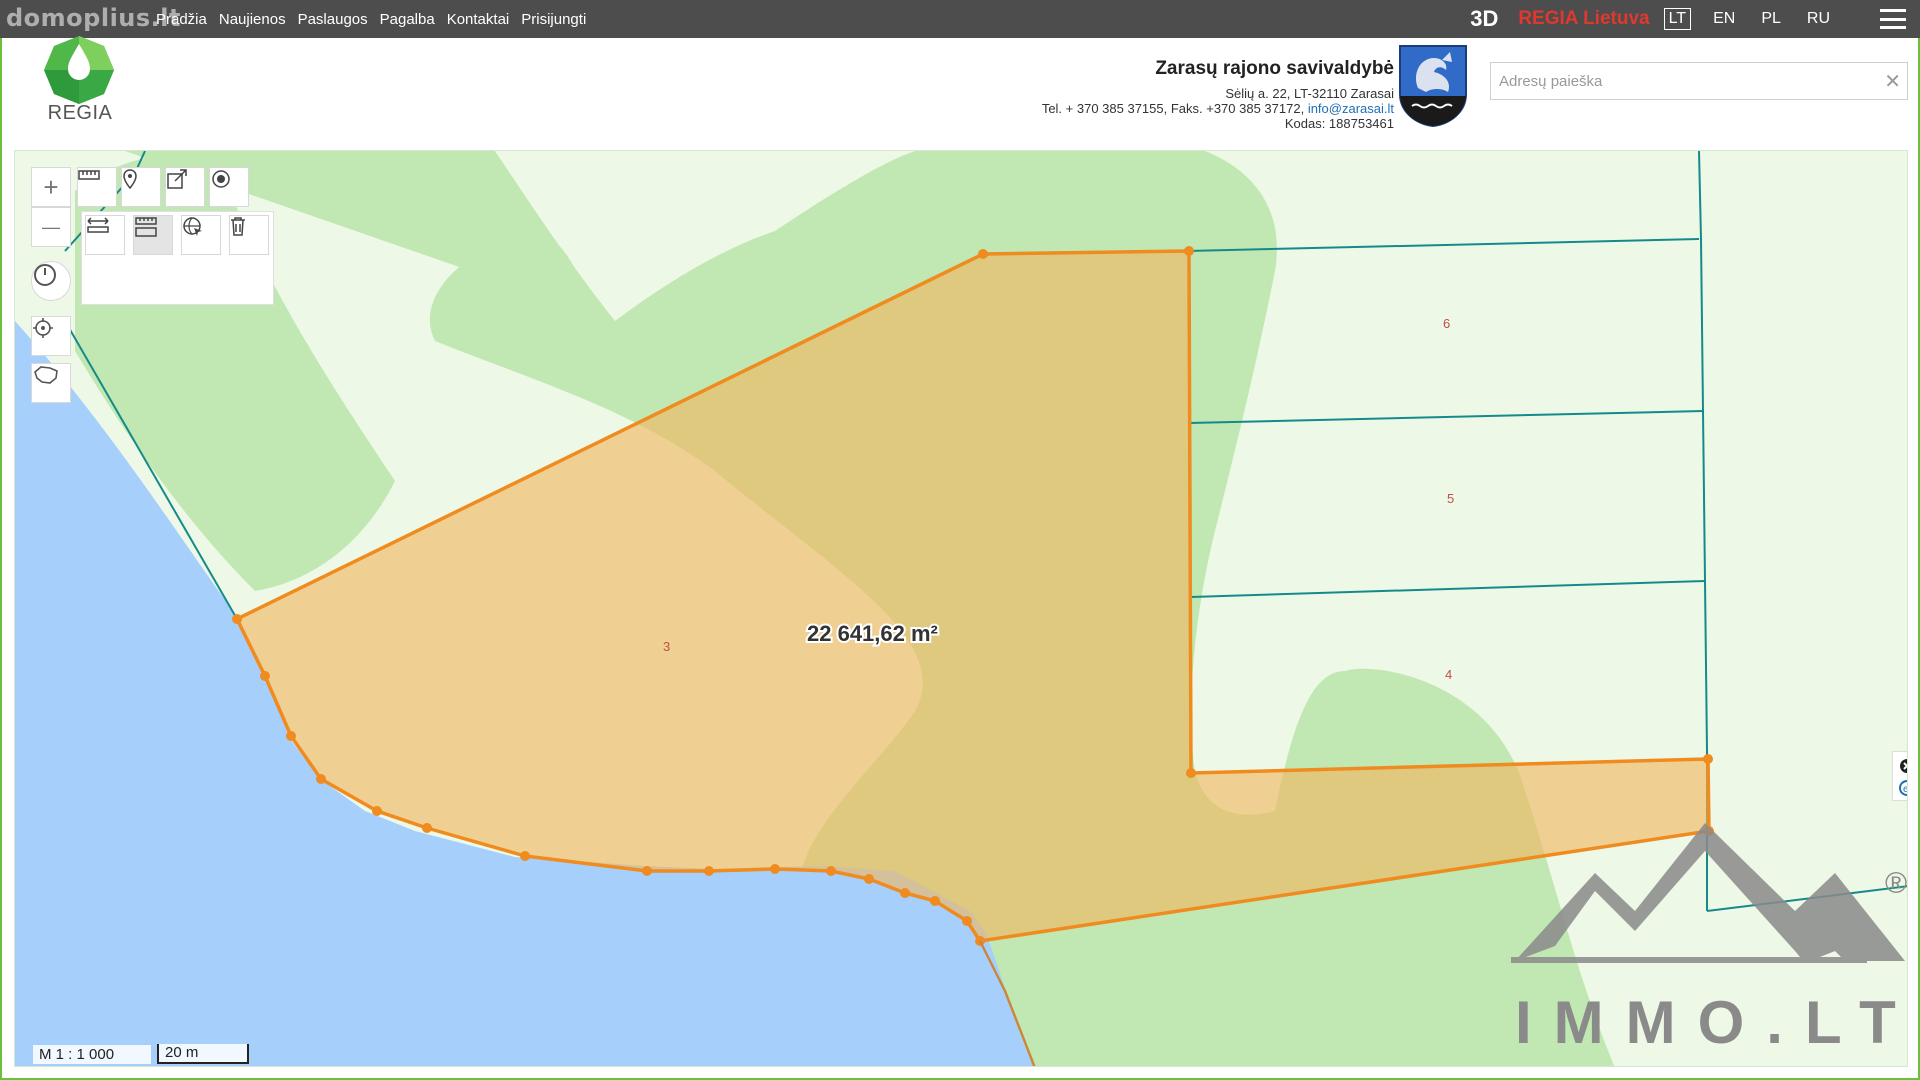  Describe the element at coordinates (478, 19) in the screenshot. I see `nav-contacts: Kontaktai` at that location.